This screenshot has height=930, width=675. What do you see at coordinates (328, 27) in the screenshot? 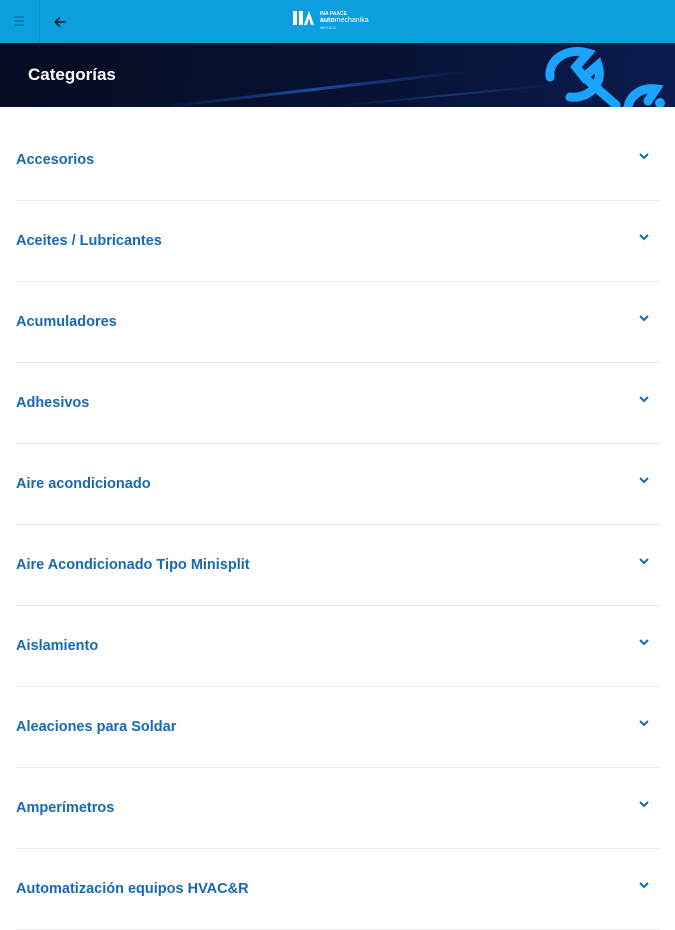
I see `logo-text-country: MEXICO` at bounding box center [328, 27].